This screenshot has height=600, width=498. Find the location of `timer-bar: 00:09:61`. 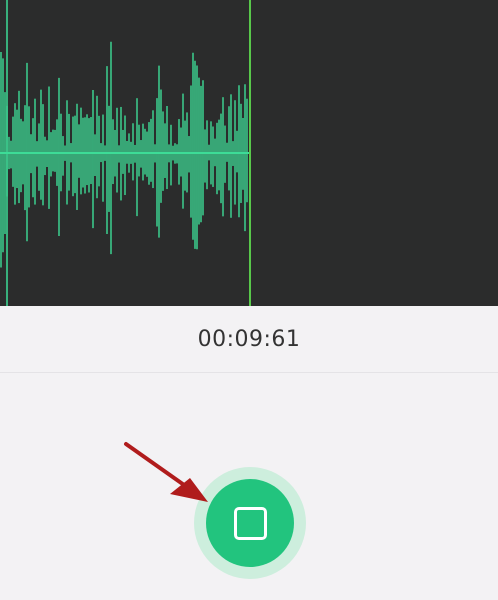

timer-bar: 00:09:61 is located at coordinates (249, 339).